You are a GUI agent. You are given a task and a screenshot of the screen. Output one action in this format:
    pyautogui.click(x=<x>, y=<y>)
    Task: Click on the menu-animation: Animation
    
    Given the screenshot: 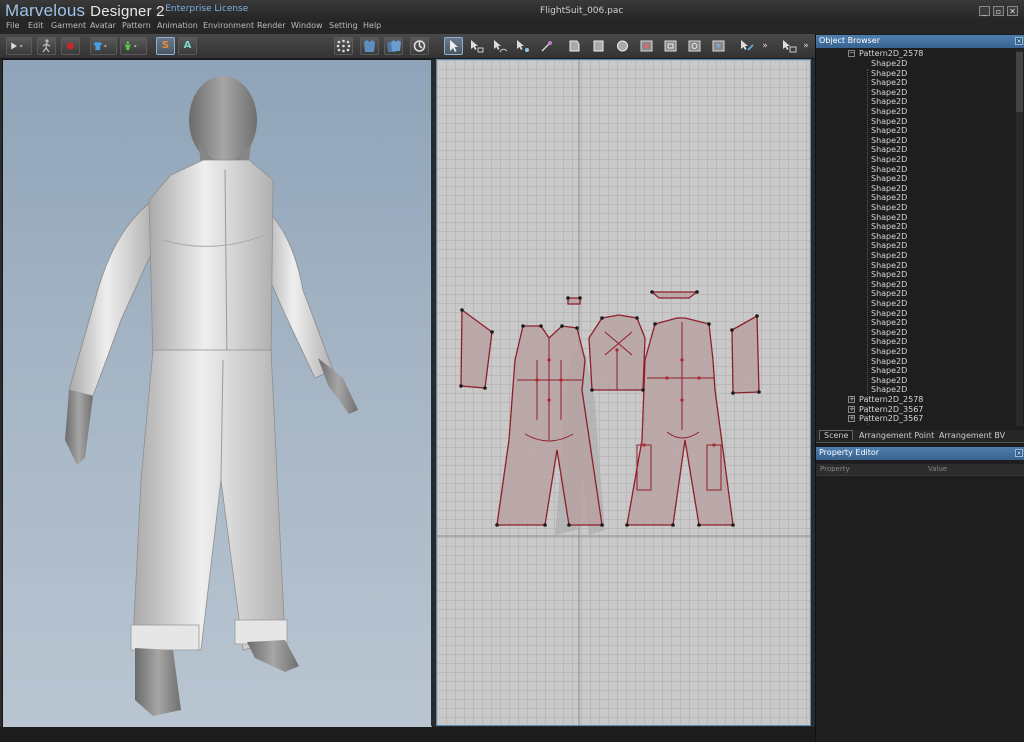 What is the action you would take?
    pyautogui.click(x=177, y=25)
    